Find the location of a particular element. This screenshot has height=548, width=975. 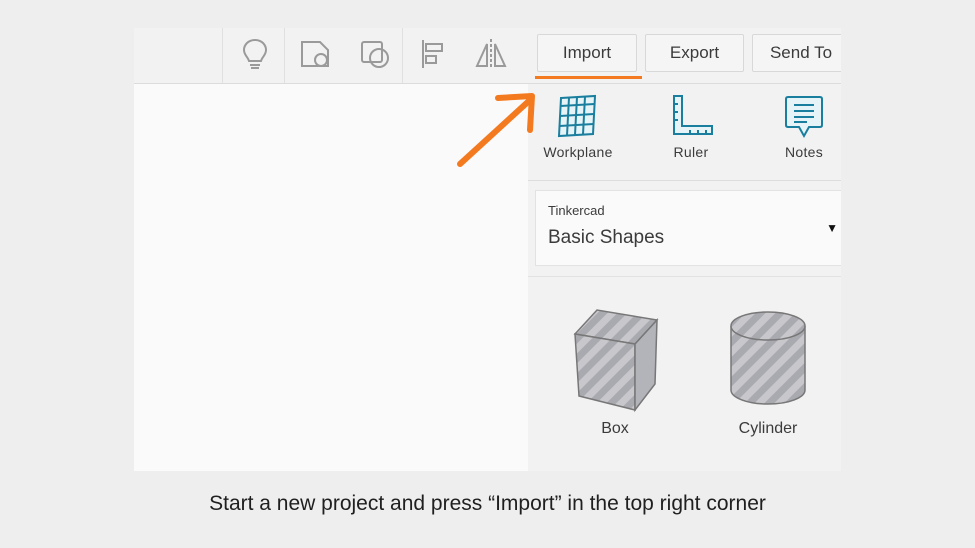

shape-library-dropdown: Tinkercad Basic Shapes ▼ is located at coordinates (688, 228).